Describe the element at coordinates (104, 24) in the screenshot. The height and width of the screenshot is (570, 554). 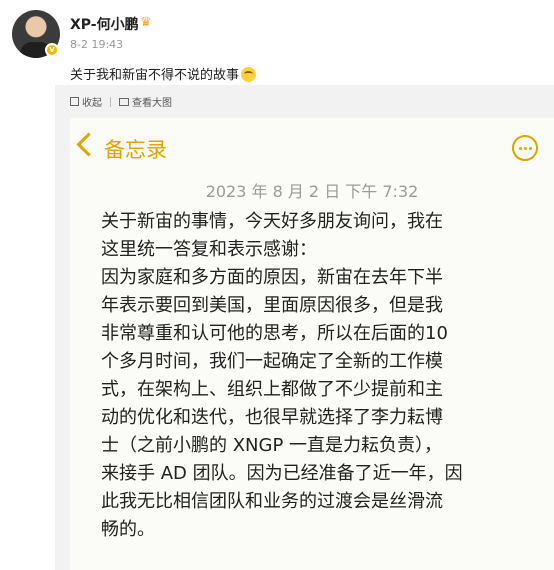
I see `username: XP-何小鹏` at that location.